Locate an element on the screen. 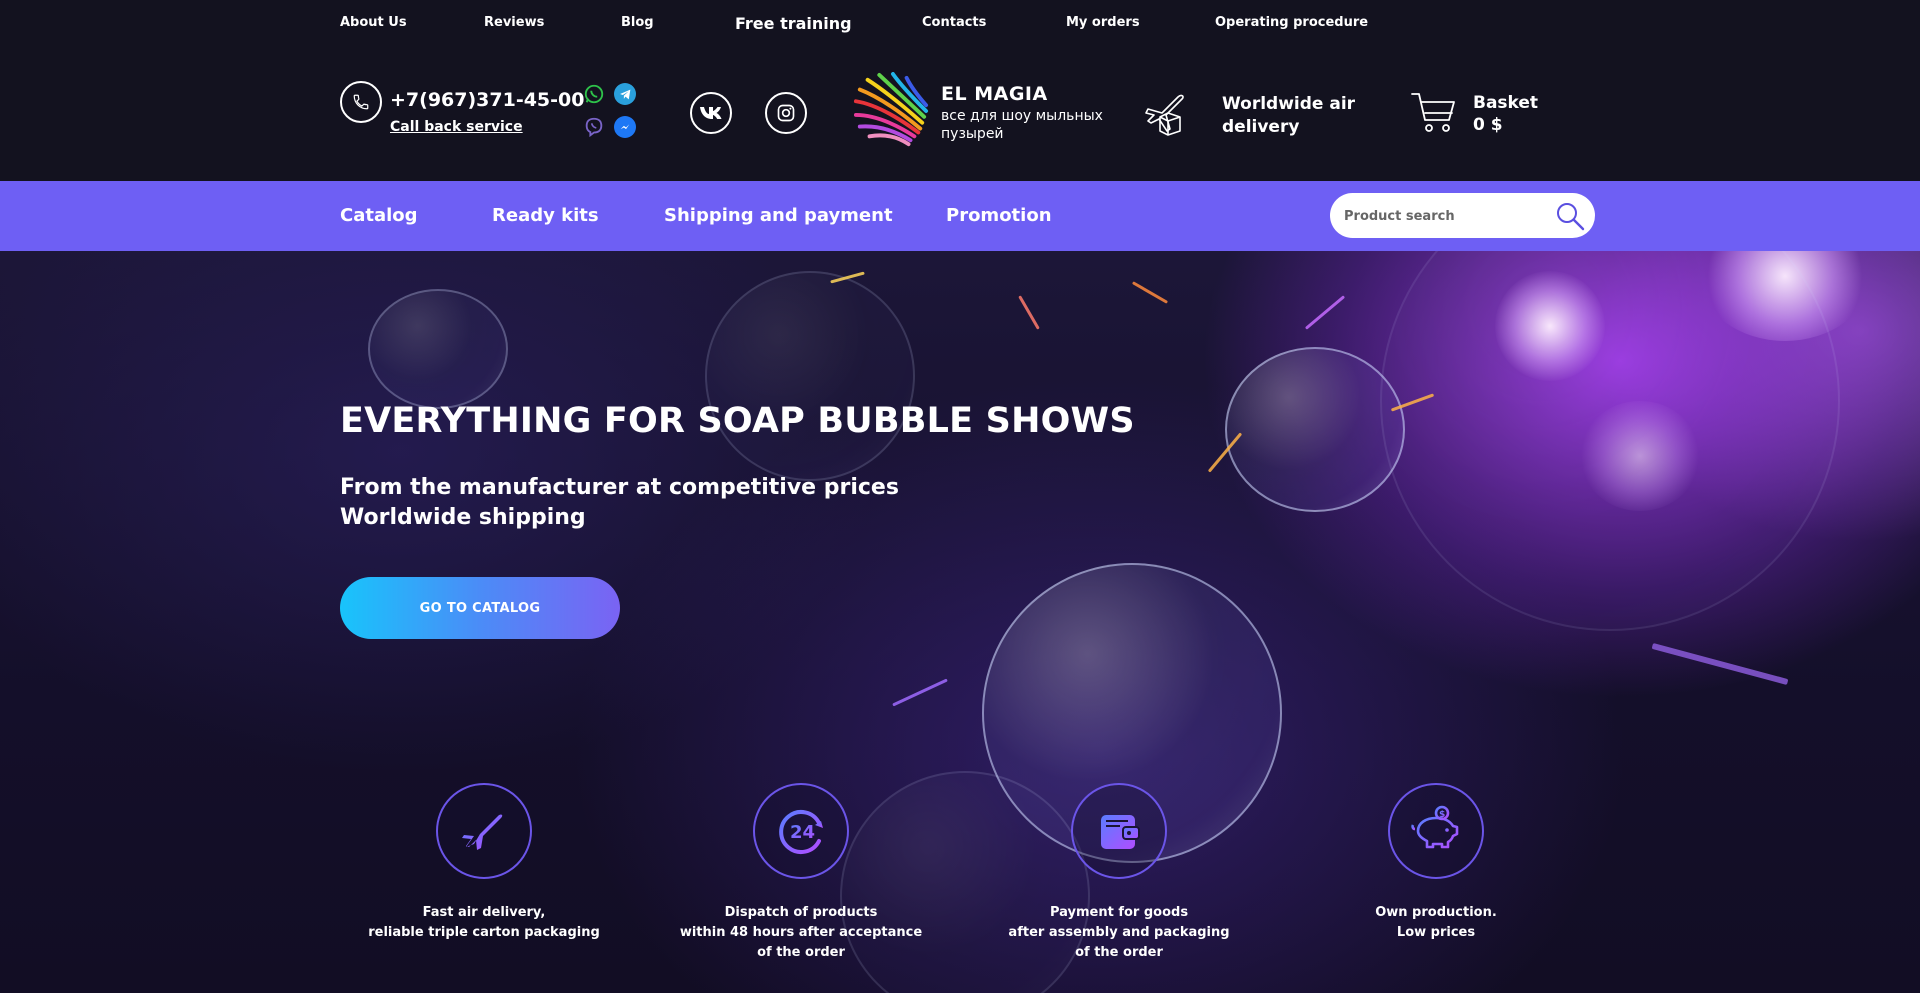  logo-tagline: все для шоу мыльных пузырей is located at coordinates (1022, 125).